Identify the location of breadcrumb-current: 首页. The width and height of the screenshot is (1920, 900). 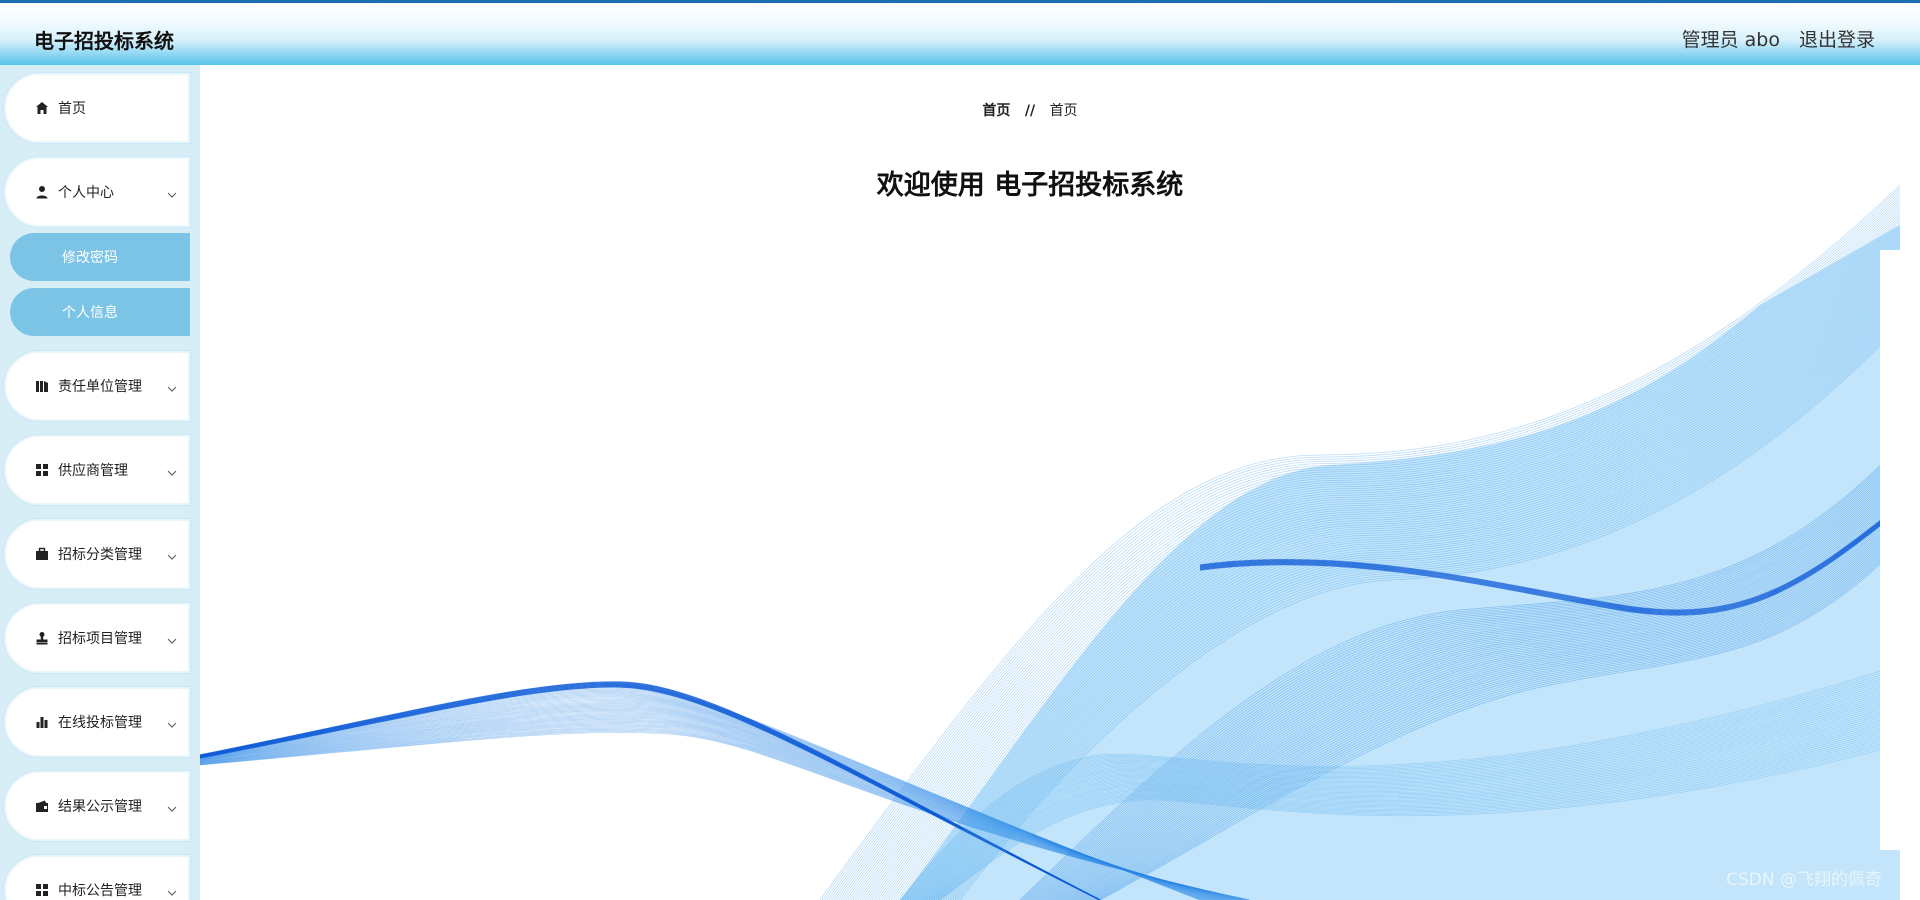
(1063, 111).